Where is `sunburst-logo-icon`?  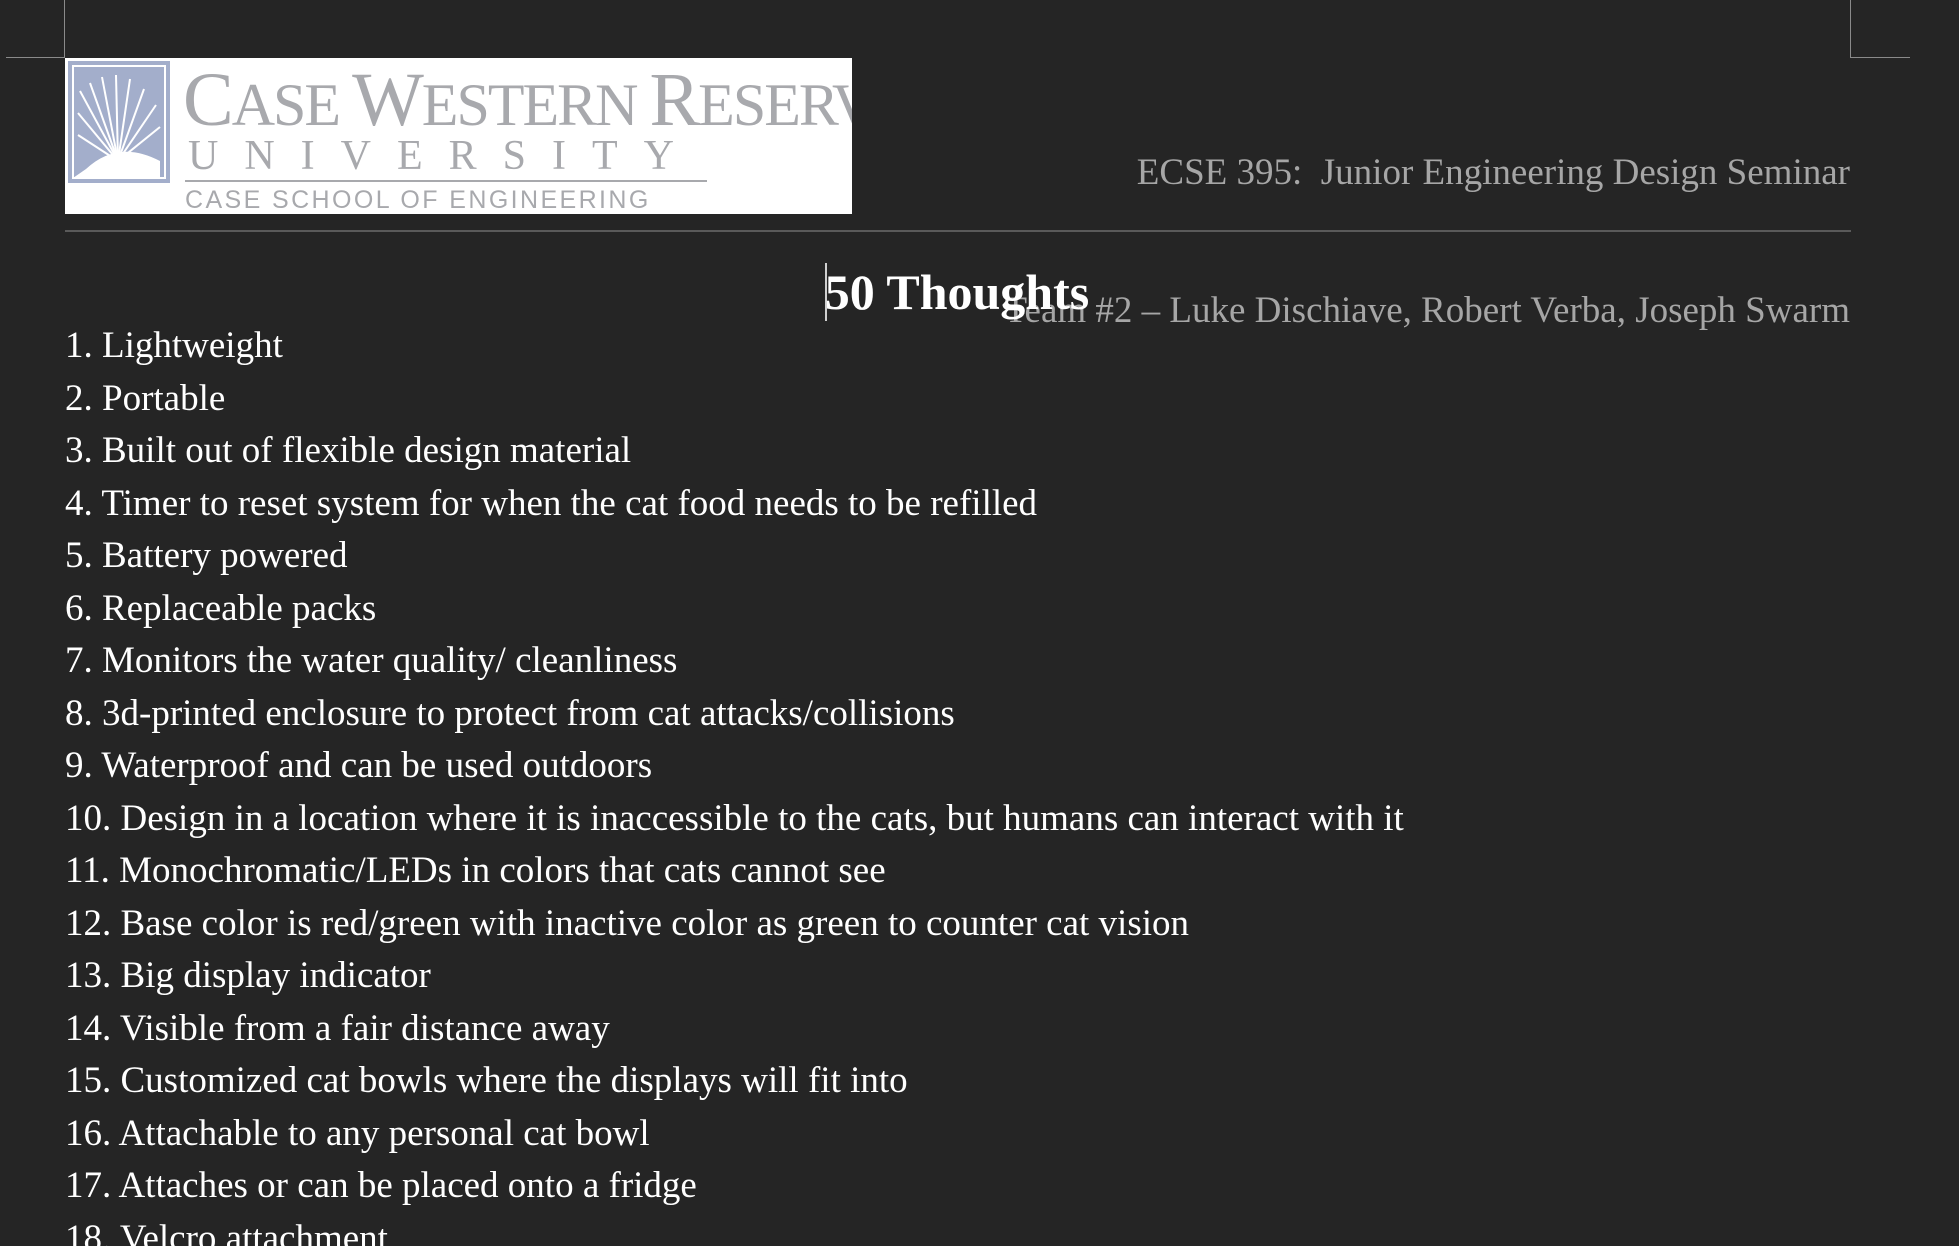 sunburst-logo-icon is located at coordinates (119, 122).